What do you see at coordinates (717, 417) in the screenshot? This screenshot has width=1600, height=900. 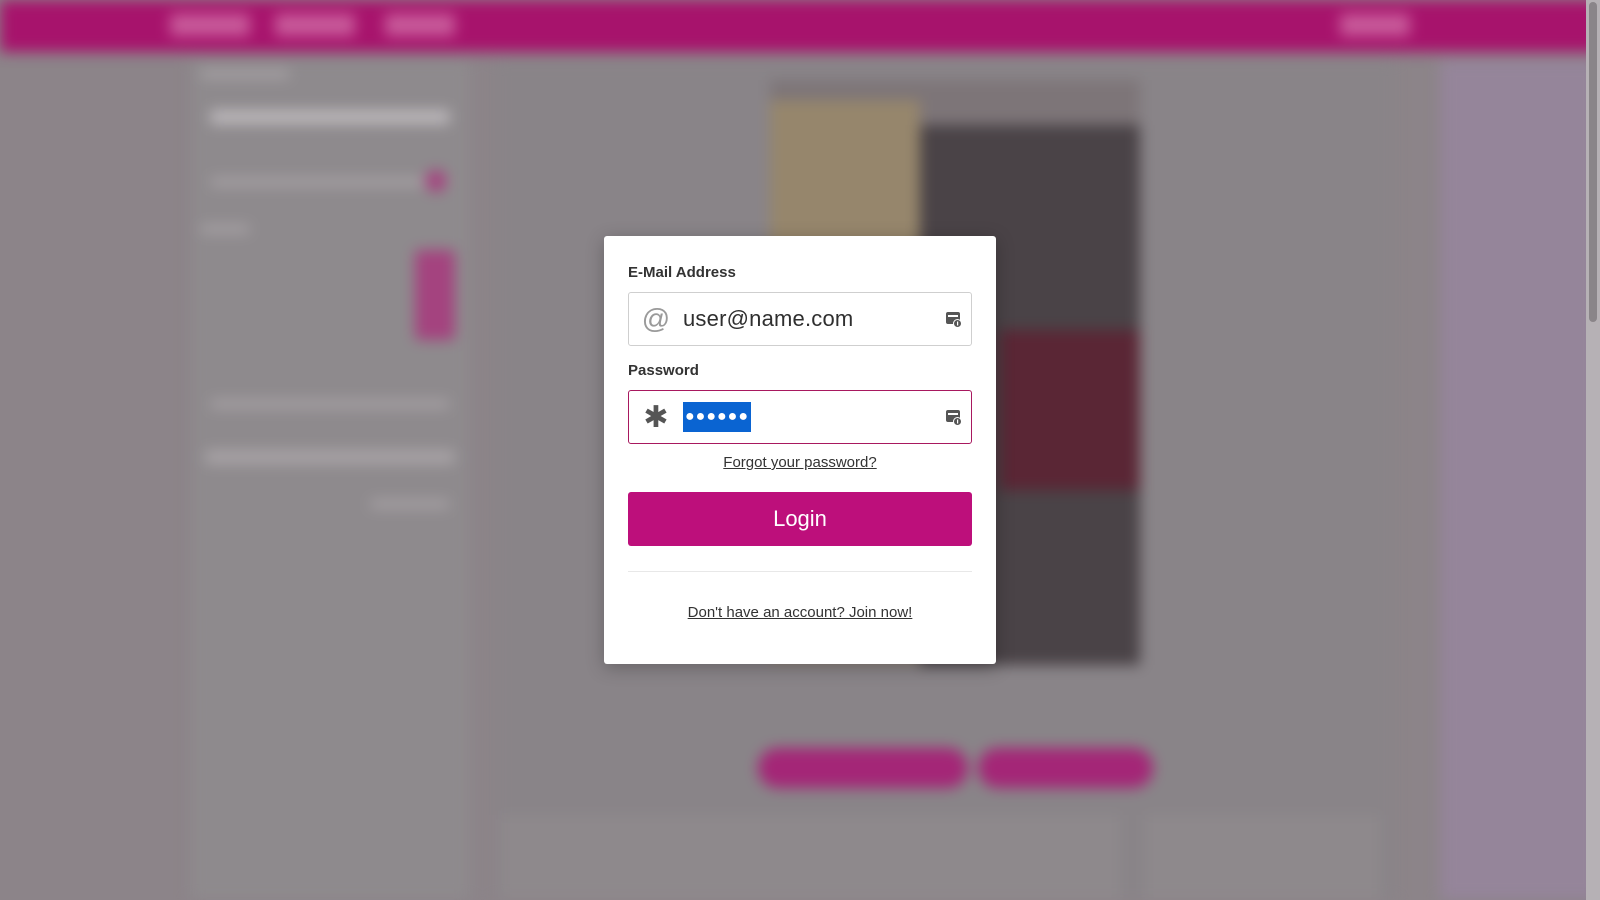 I see `password-value: ●●●●●●` at bounding box center [717, 417].